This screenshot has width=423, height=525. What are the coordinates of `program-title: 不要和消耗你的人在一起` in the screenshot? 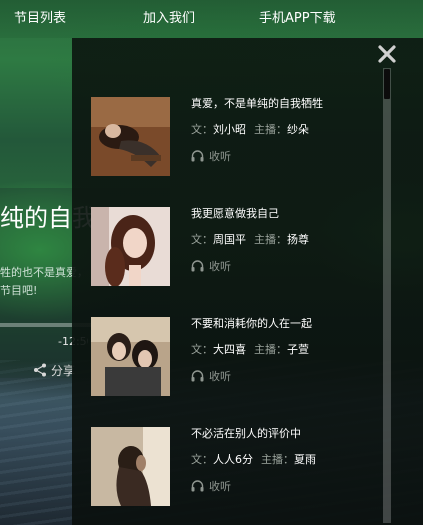 It's located at (251, 324).